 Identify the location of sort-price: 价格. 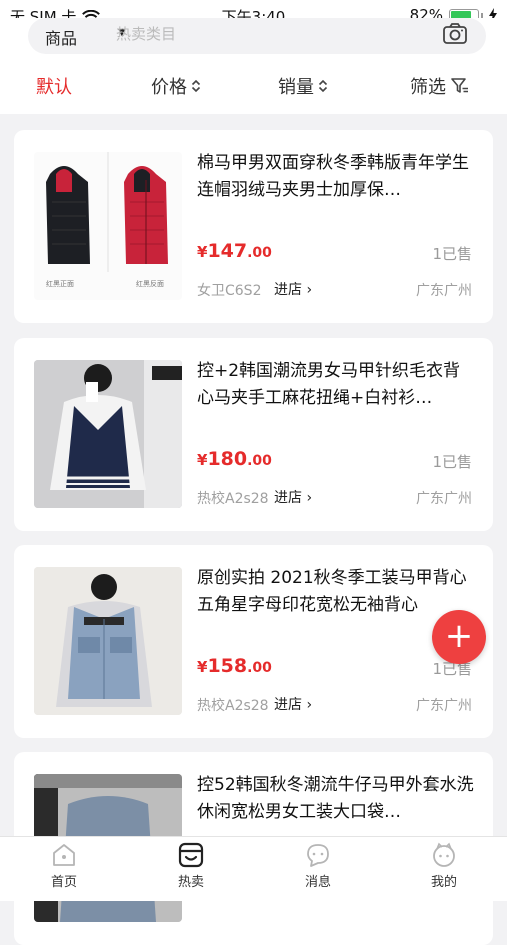
(176, 86).